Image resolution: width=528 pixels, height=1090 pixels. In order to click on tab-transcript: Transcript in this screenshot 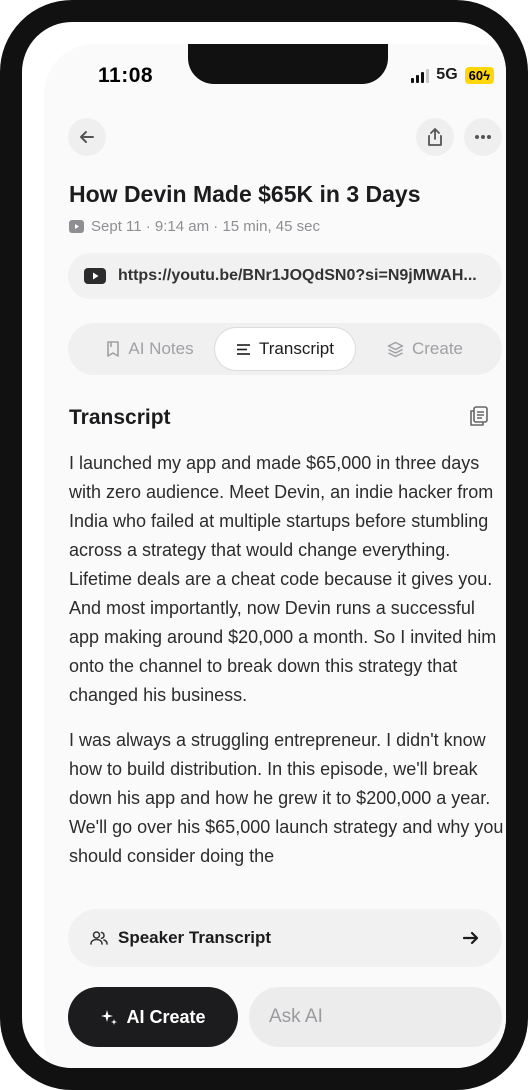, I will do `click(285, 349)`.